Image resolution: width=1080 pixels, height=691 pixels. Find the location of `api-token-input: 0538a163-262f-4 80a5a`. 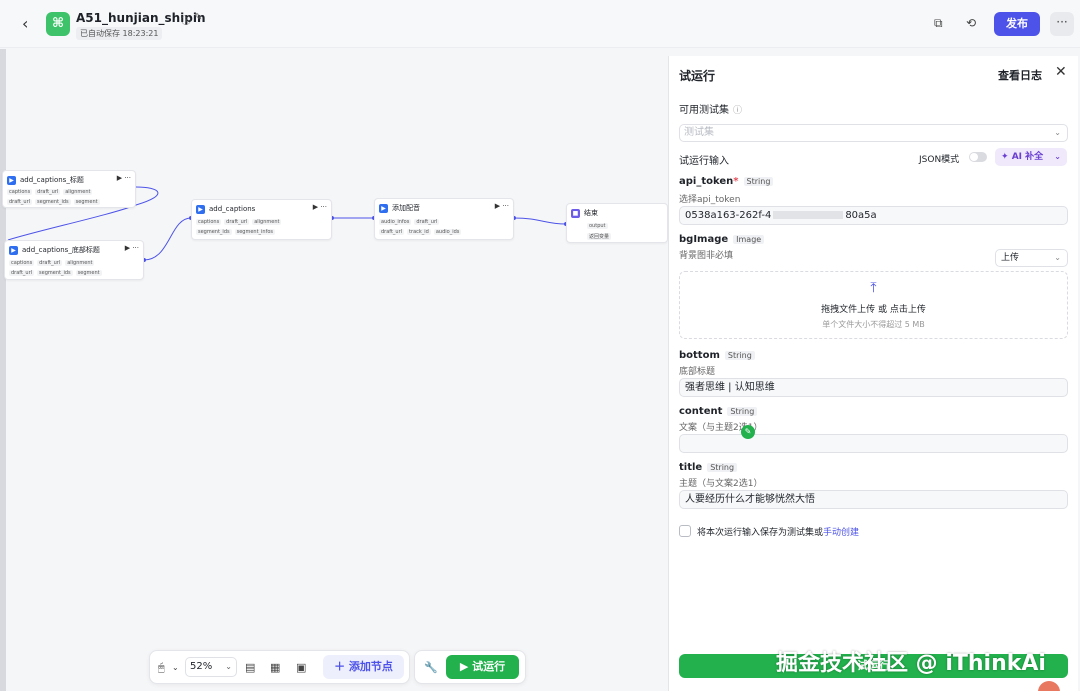

api-token-input: 0538a163-262f-4 80a5a is located at coordinates (873, 215).